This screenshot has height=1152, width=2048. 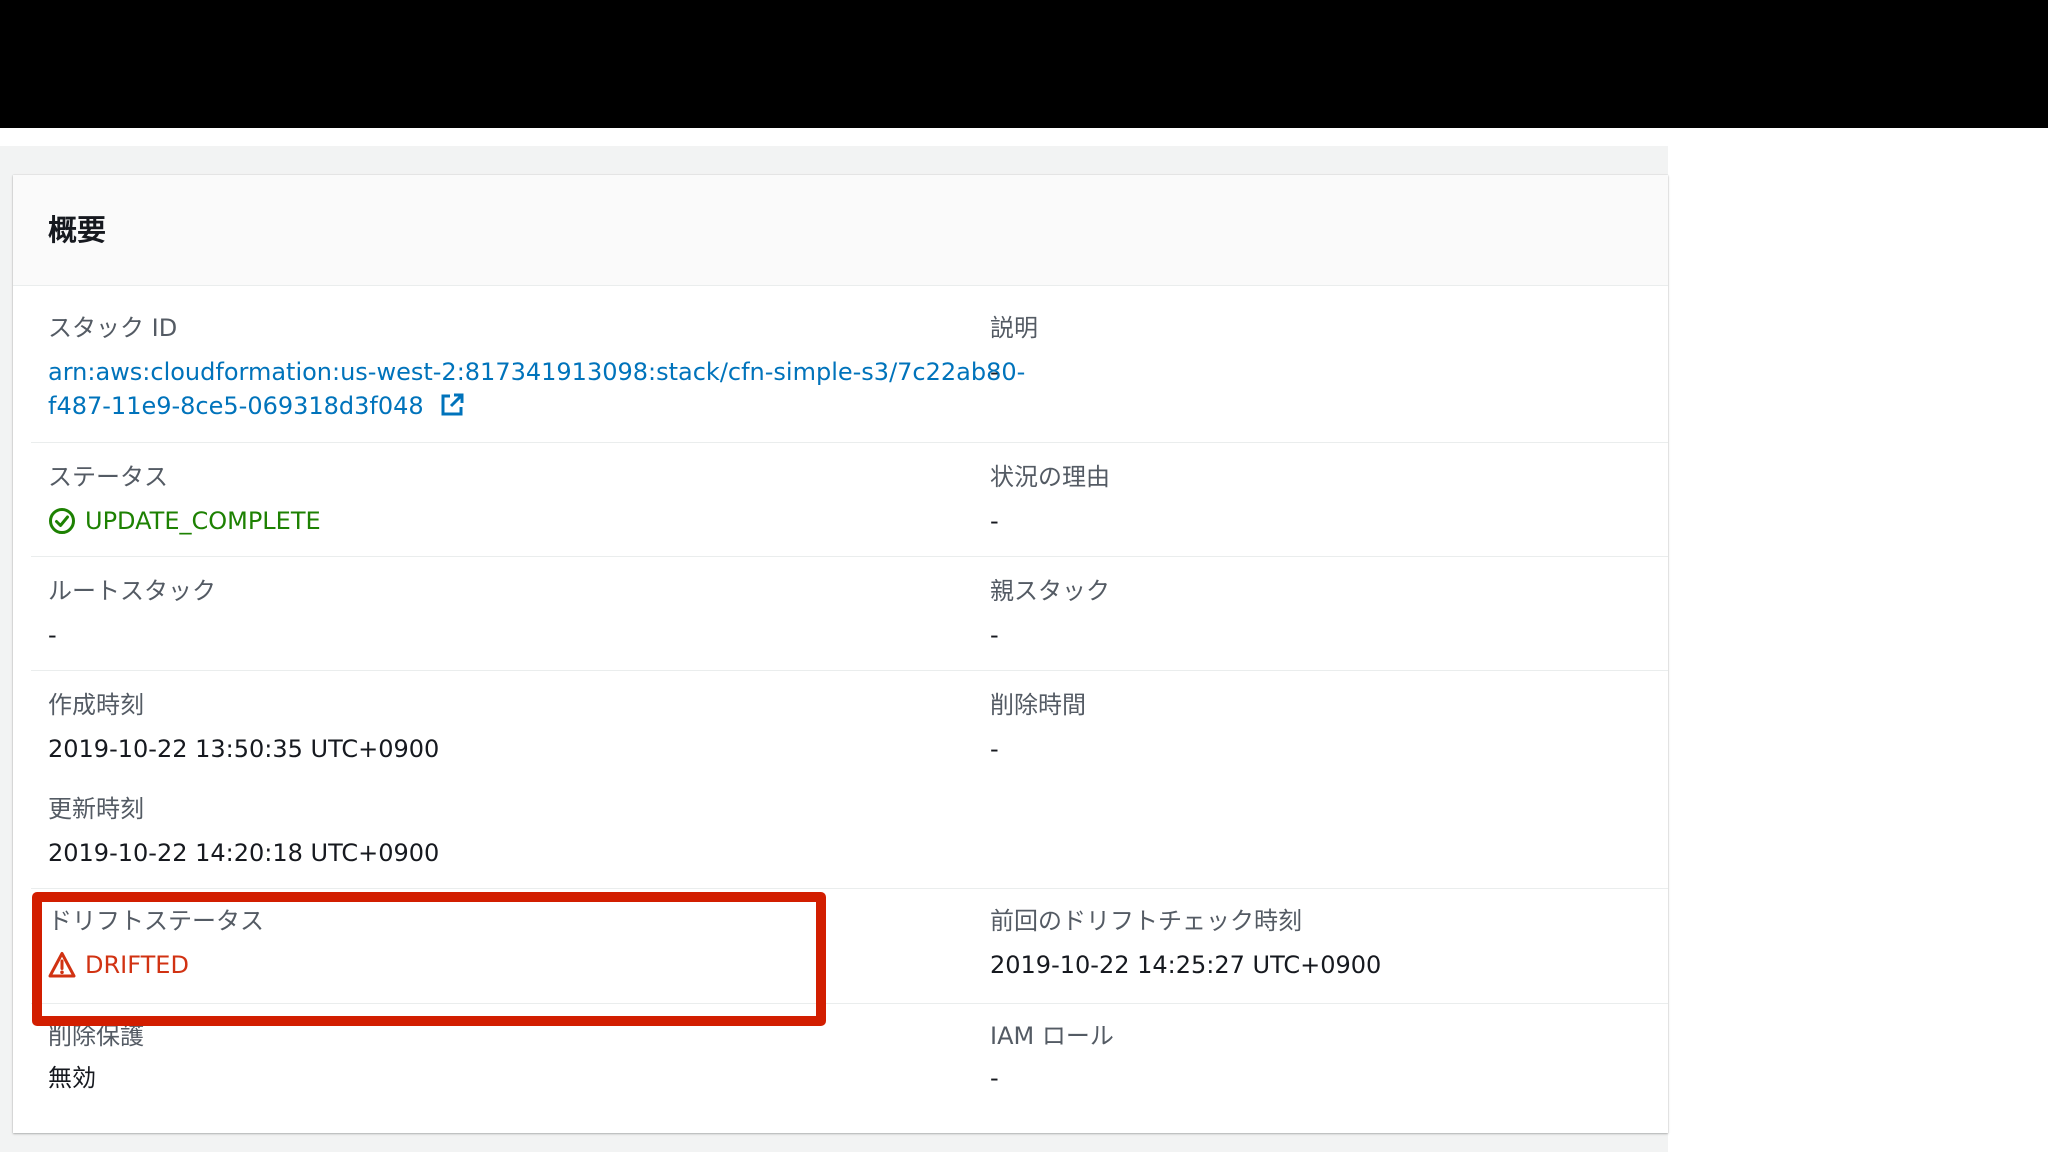 I want to click on field-deleted-time: 削除時間 -, so click(x=1038, y=728).